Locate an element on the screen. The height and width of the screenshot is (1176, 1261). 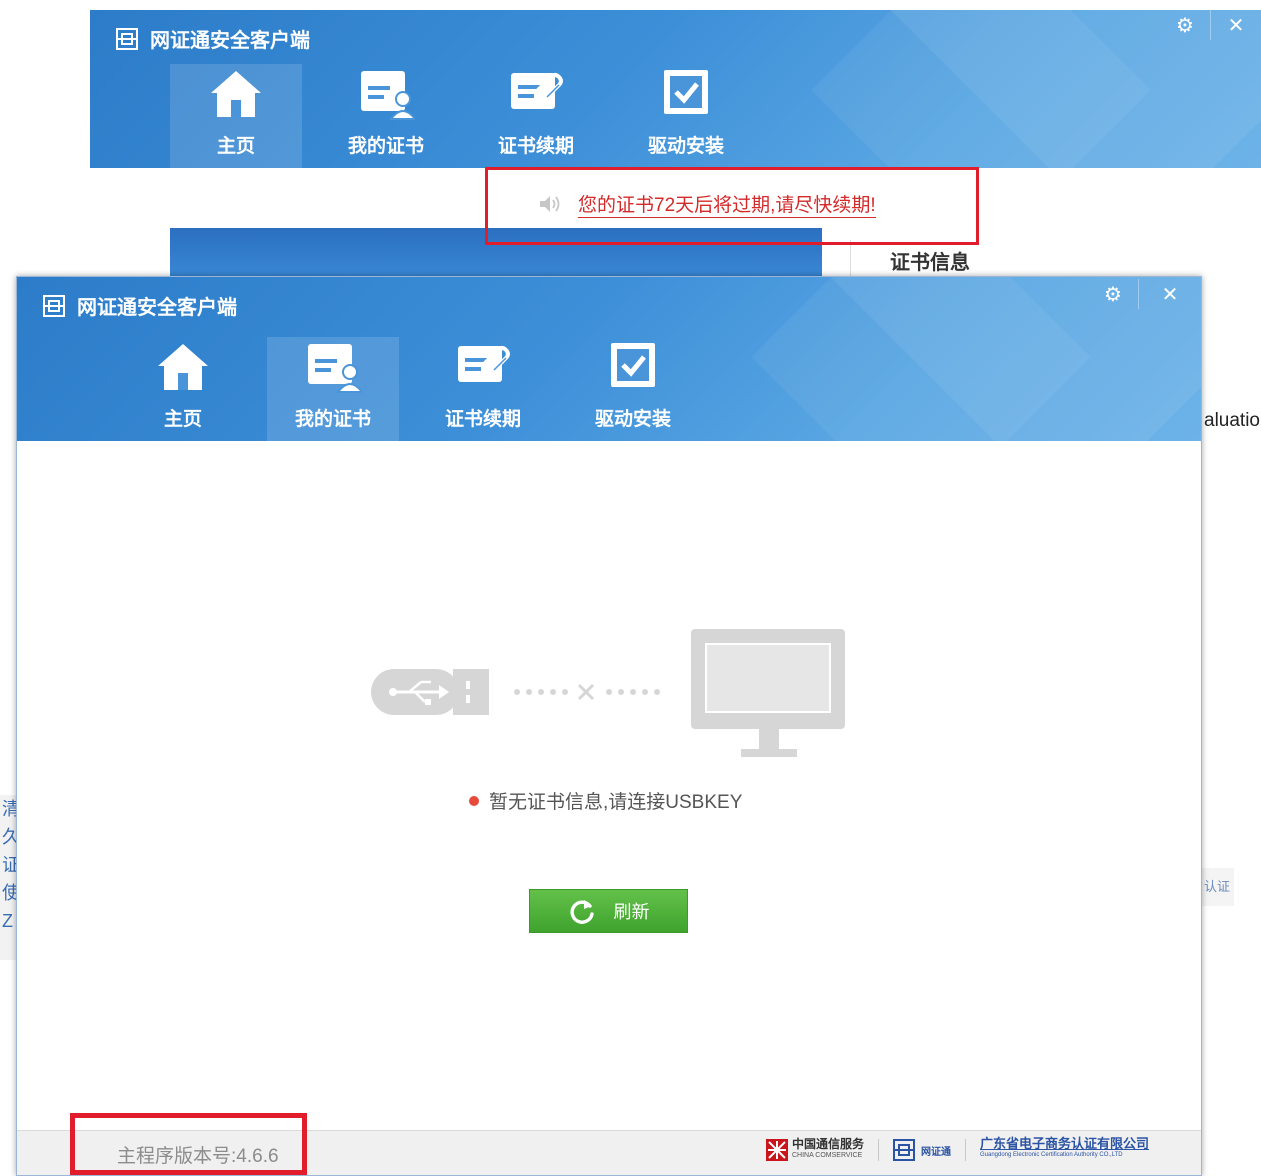
partner-name: 广东省电子商务认证有限公司 is located at coordinates (1064, 1144).